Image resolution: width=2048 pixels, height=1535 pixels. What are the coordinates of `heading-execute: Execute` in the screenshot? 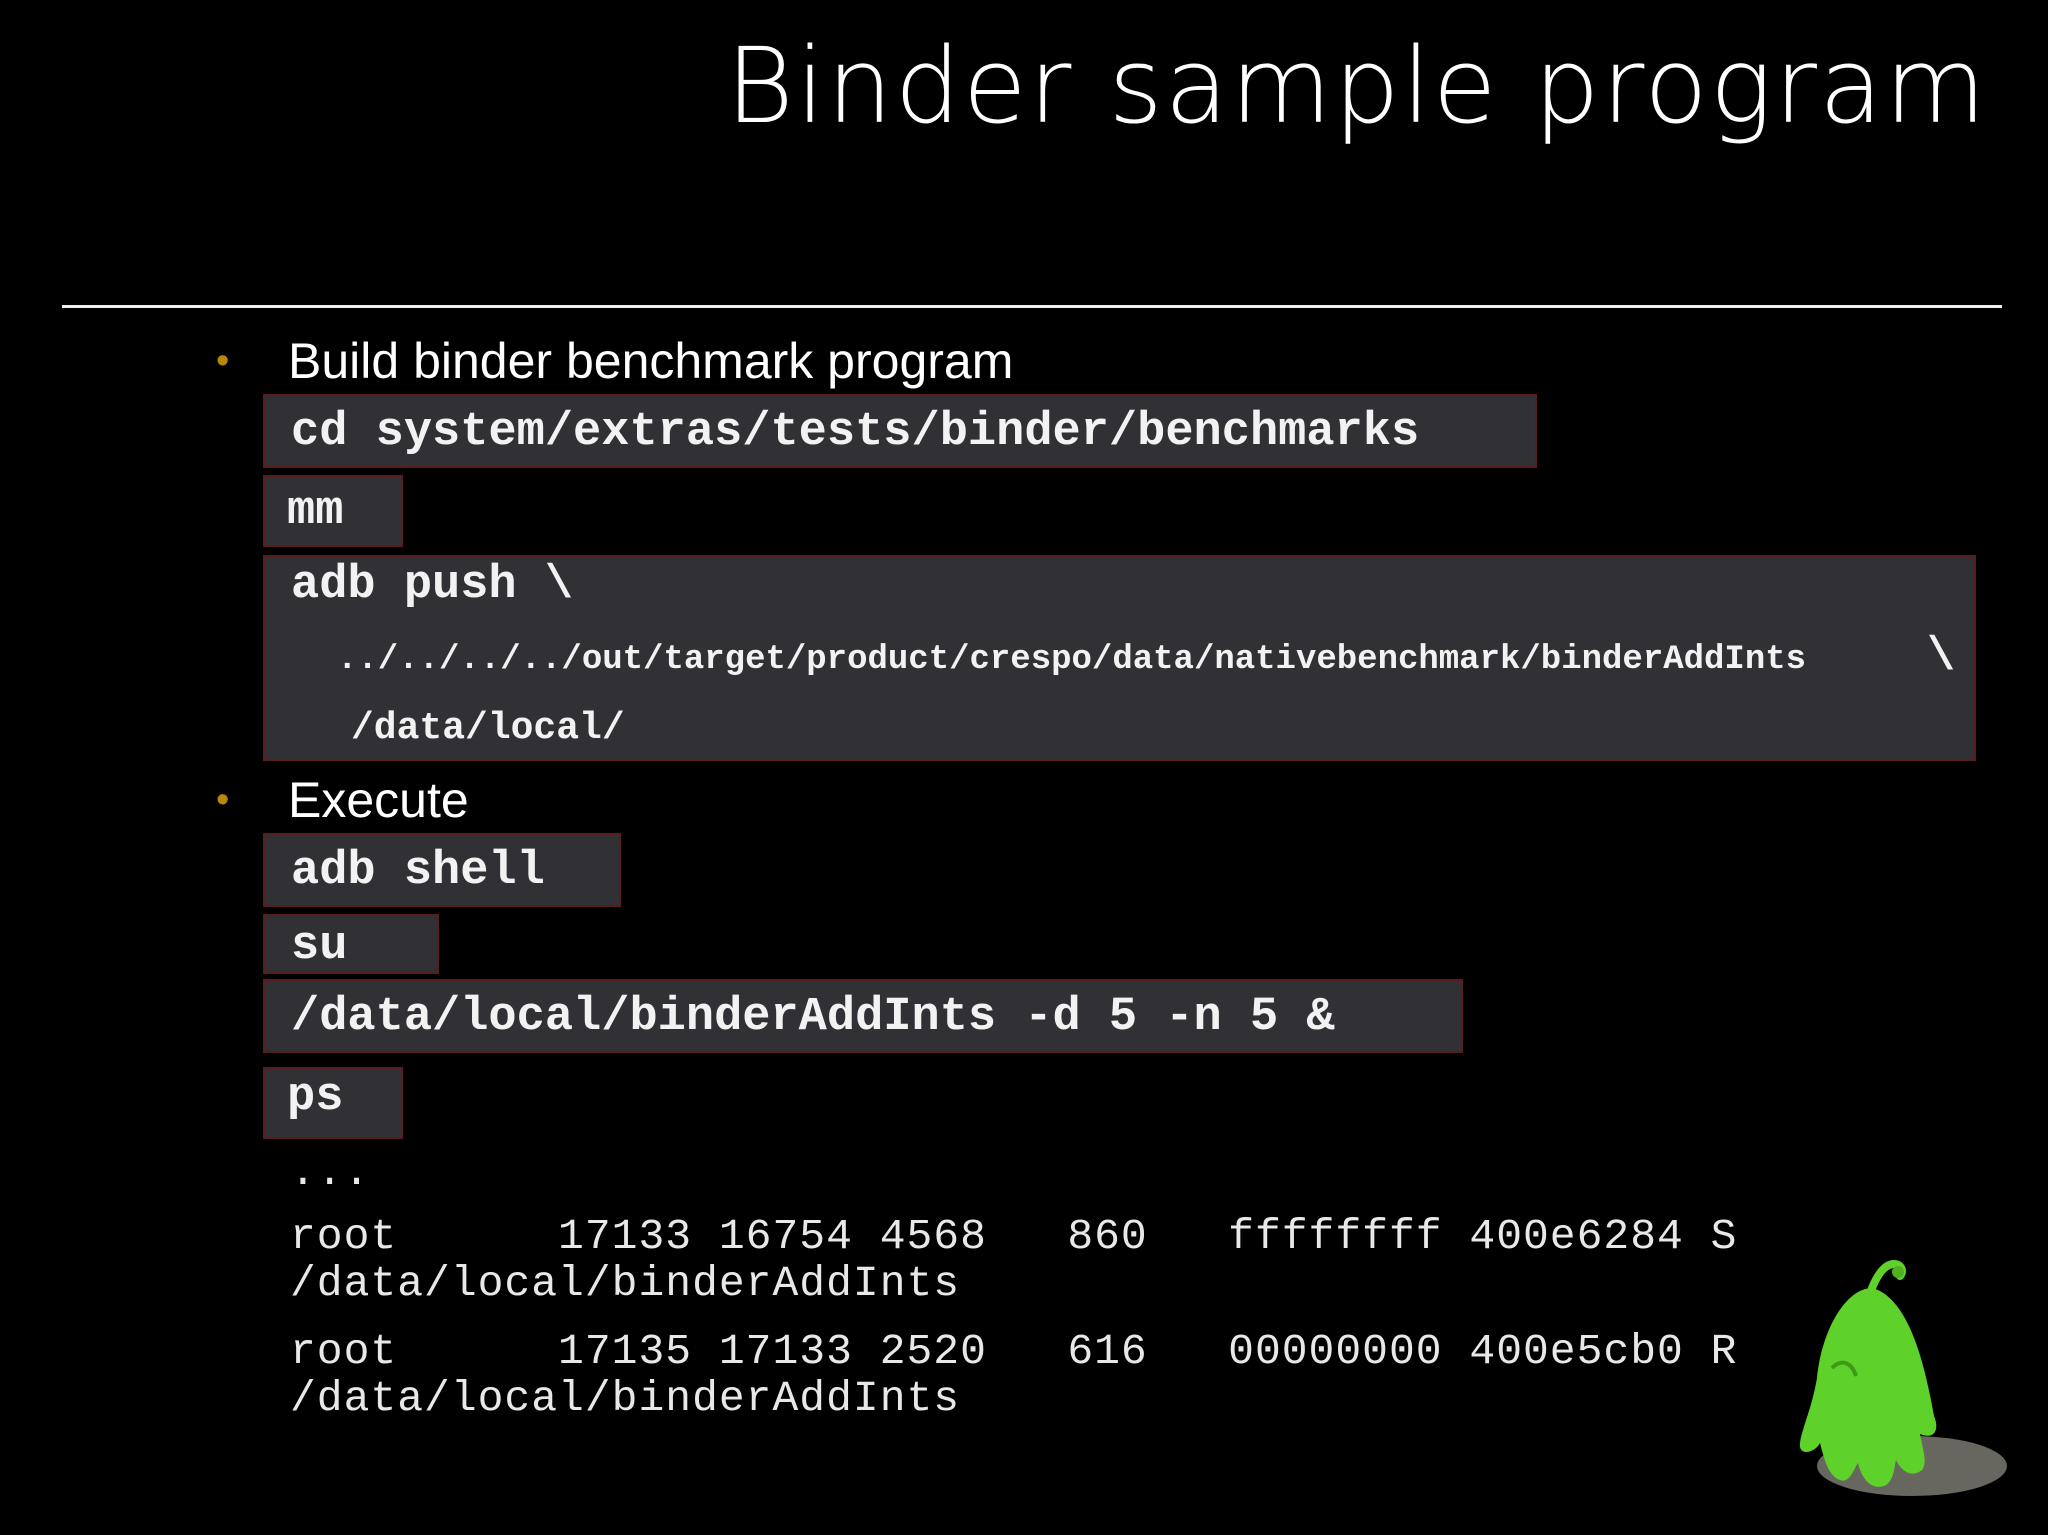 It's located at (378, 800).